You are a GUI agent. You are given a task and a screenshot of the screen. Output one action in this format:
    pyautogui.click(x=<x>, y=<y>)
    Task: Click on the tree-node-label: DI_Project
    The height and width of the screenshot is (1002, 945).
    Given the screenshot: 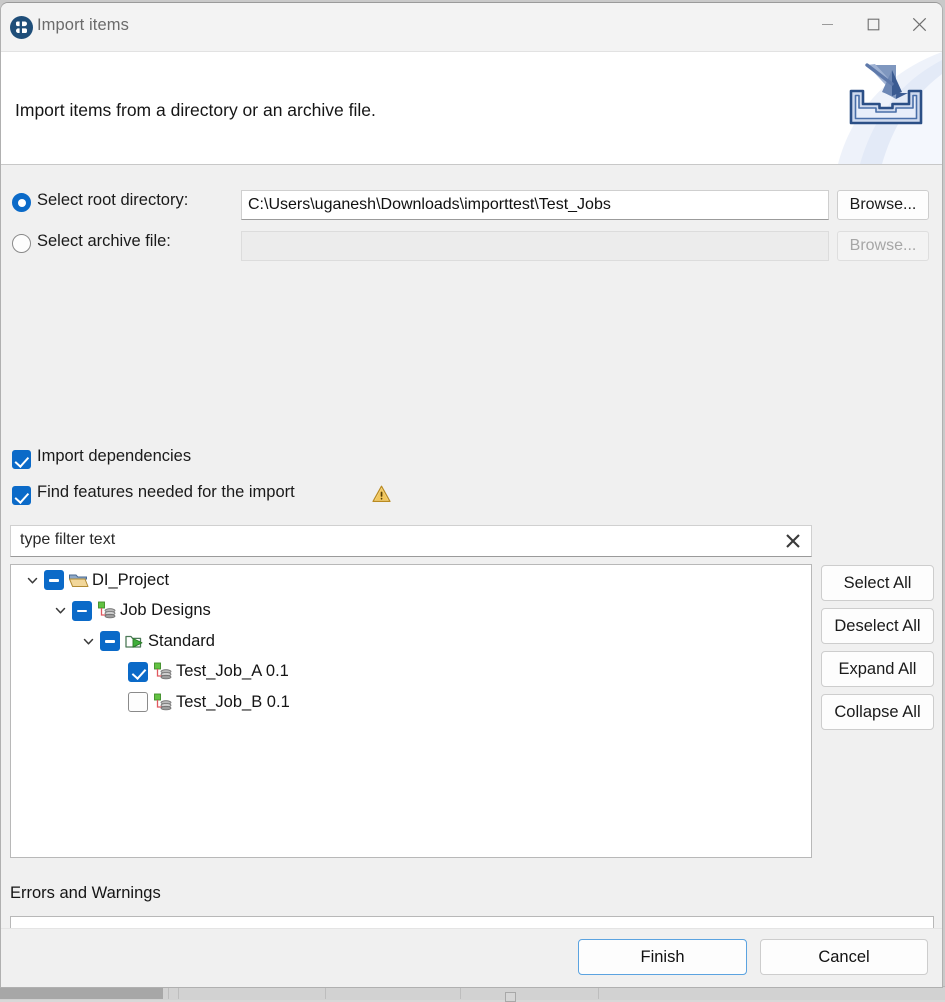 What is the action you would take?
    pyautogui.click(x=131, y=579)
    